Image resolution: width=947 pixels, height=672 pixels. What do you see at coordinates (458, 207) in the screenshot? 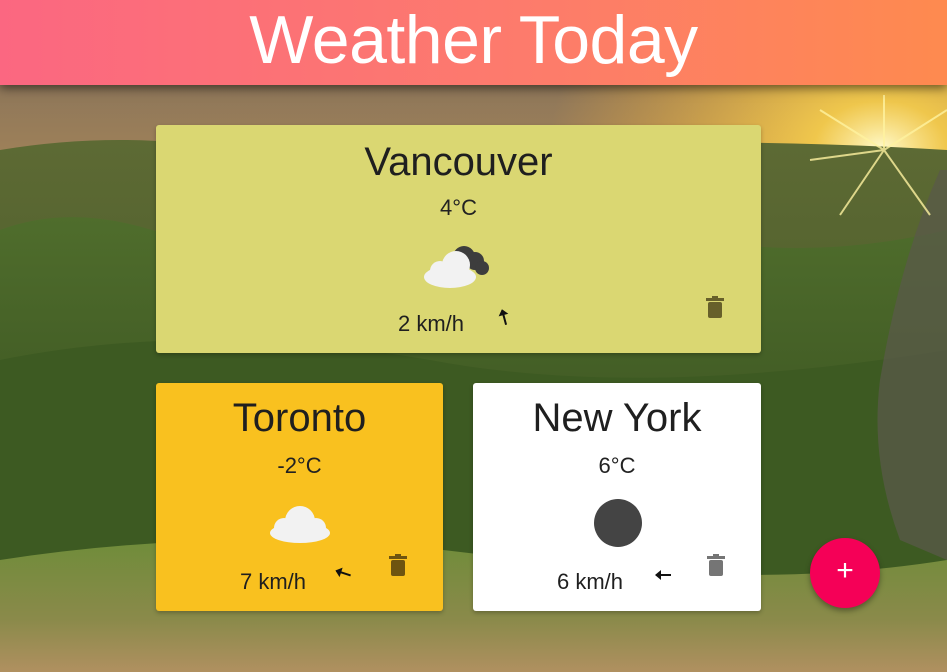
I see `temperature: 4°C` at bounding box center [458, 207].